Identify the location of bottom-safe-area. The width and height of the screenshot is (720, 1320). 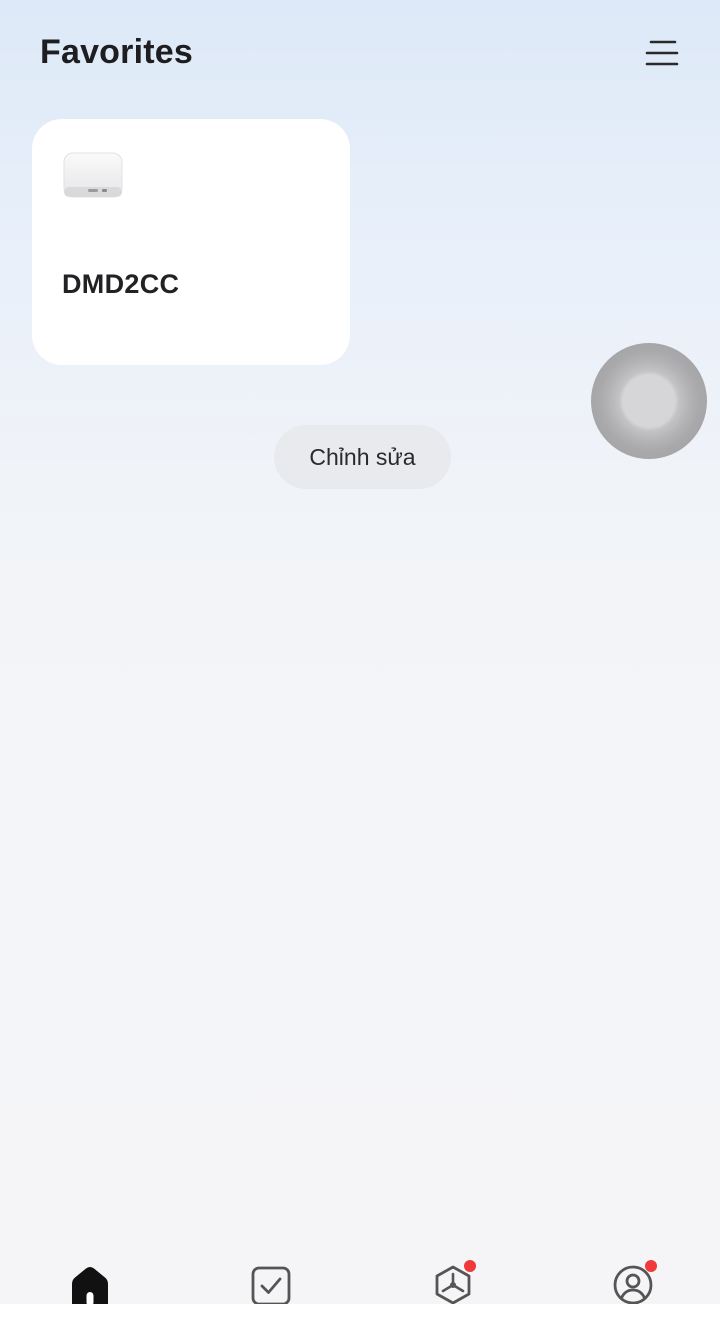
(360, 1312).